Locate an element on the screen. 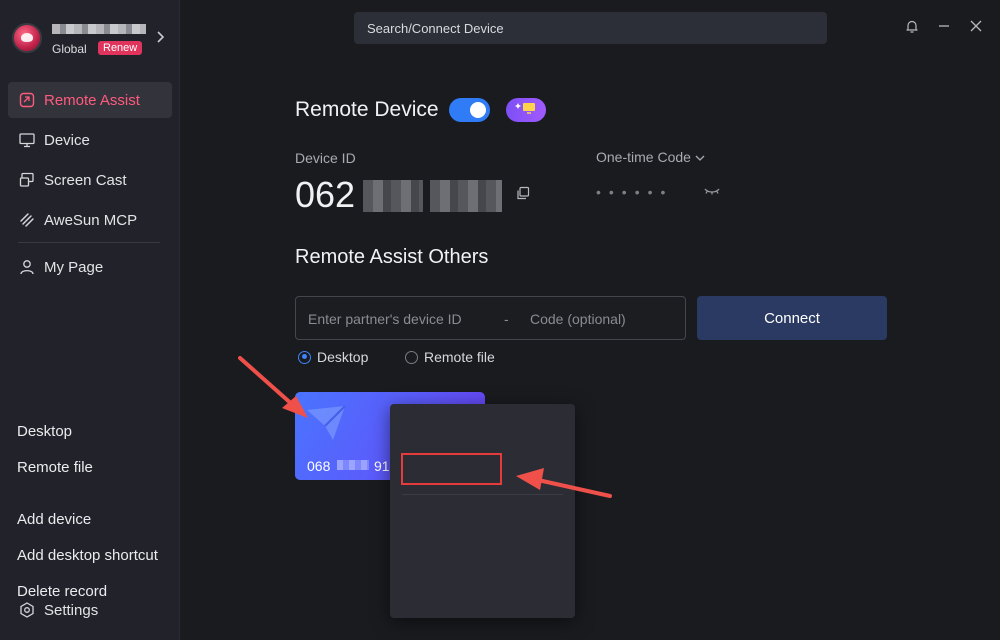  one-time-code-label: One-time Code is located at coordinates (643, 157).